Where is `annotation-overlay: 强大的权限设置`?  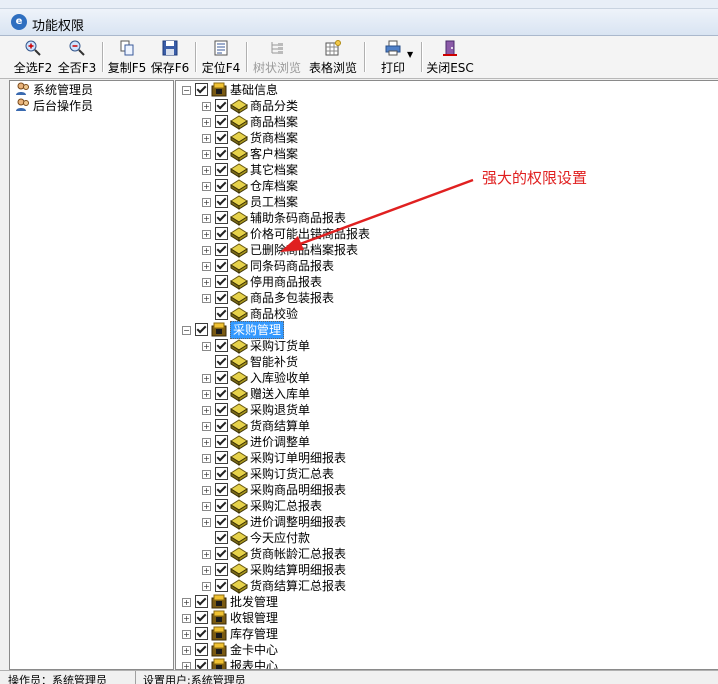
annotation-overlay: 强大的权限设置 is located at coordinates (433, 210).